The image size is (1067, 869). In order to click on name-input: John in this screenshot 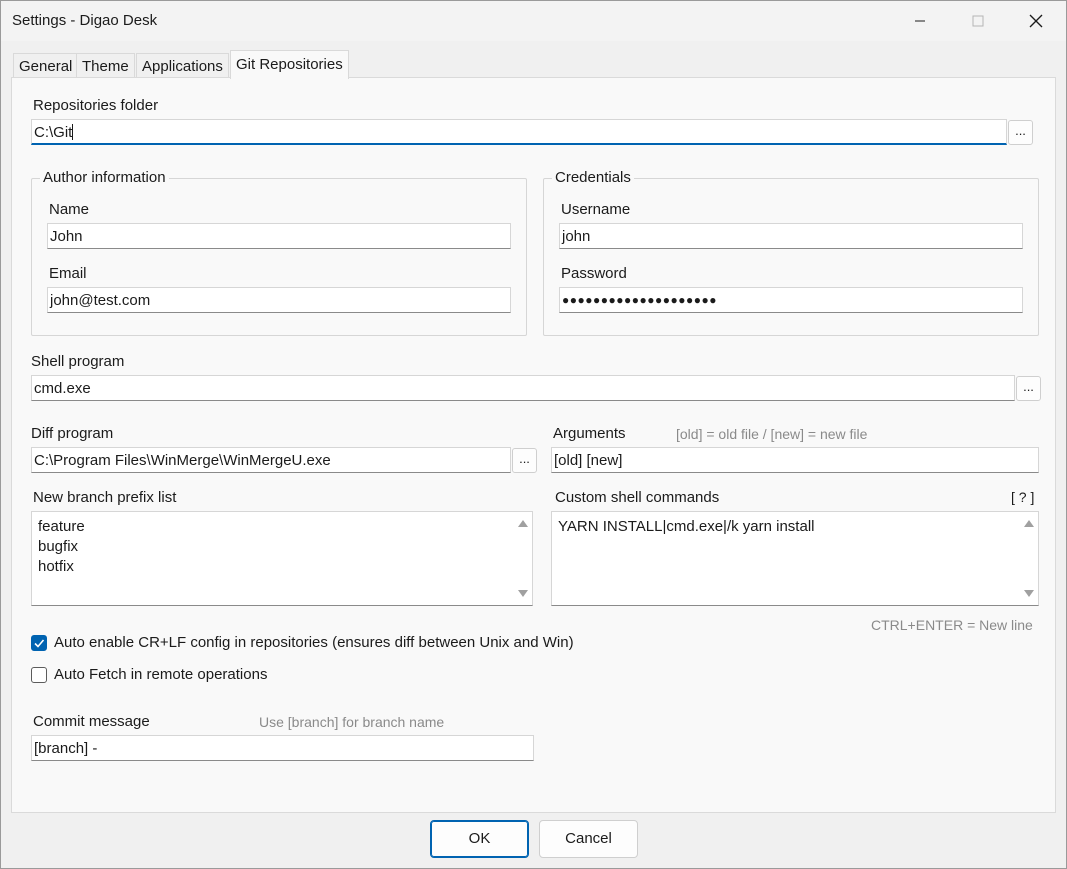, I will do `click(279, 236)`.